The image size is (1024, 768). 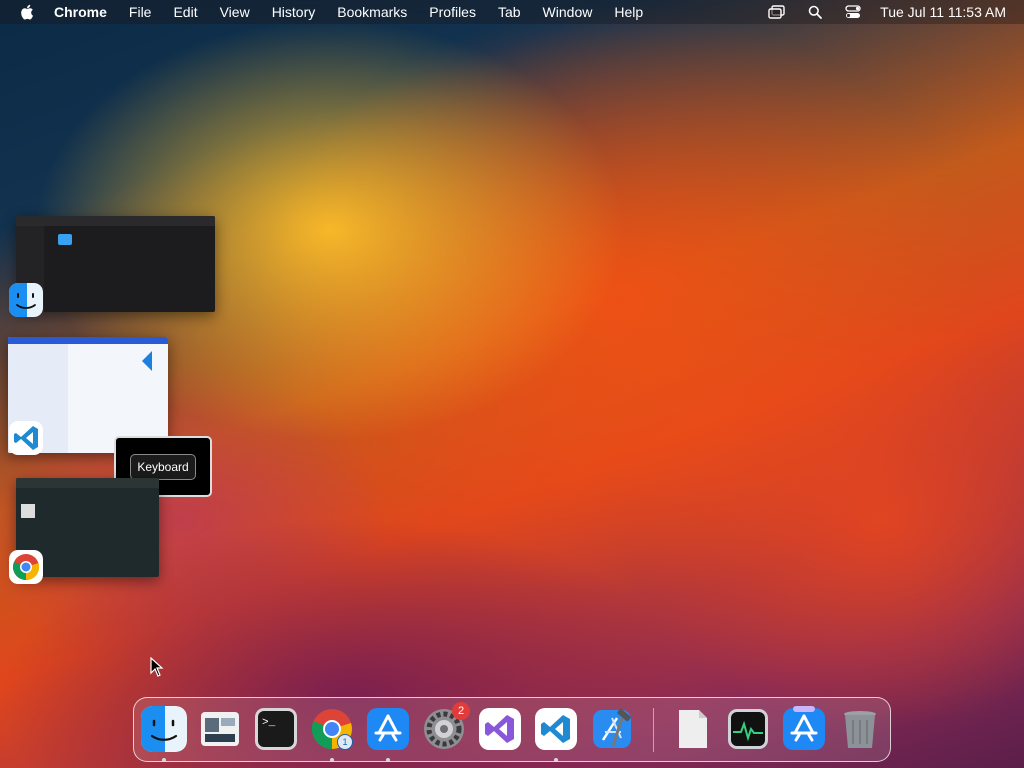 I want to click on menu-history: History, so click(x=294, y=12).